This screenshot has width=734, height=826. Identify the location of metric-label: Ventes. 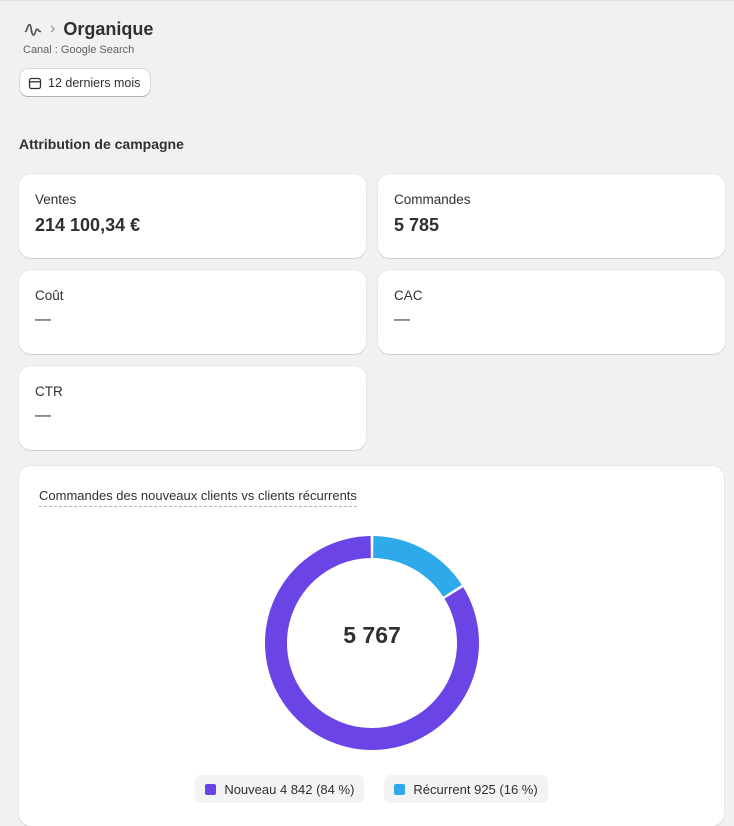
(56, 199).